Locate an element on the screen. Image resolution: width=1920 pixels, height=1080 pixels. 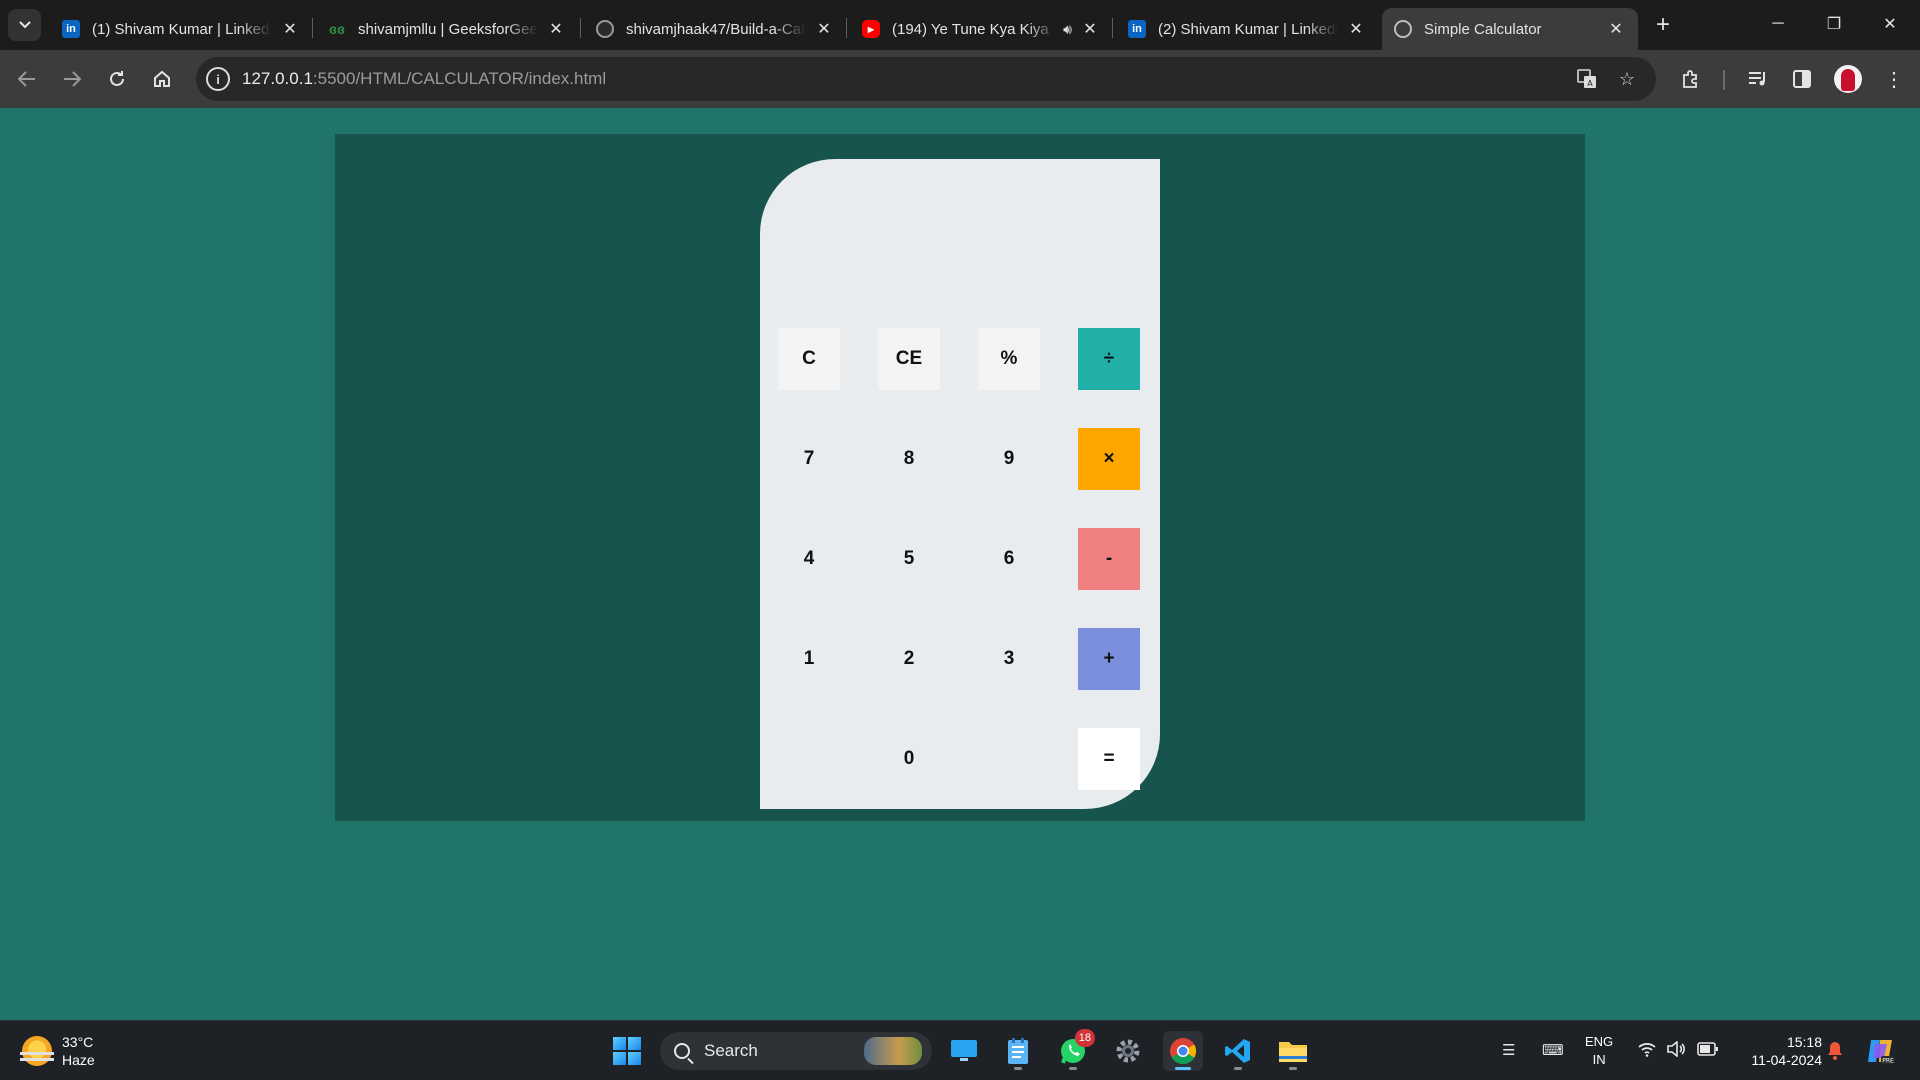
weather-temperature: 33°C is located at coordinates (78, 1042).